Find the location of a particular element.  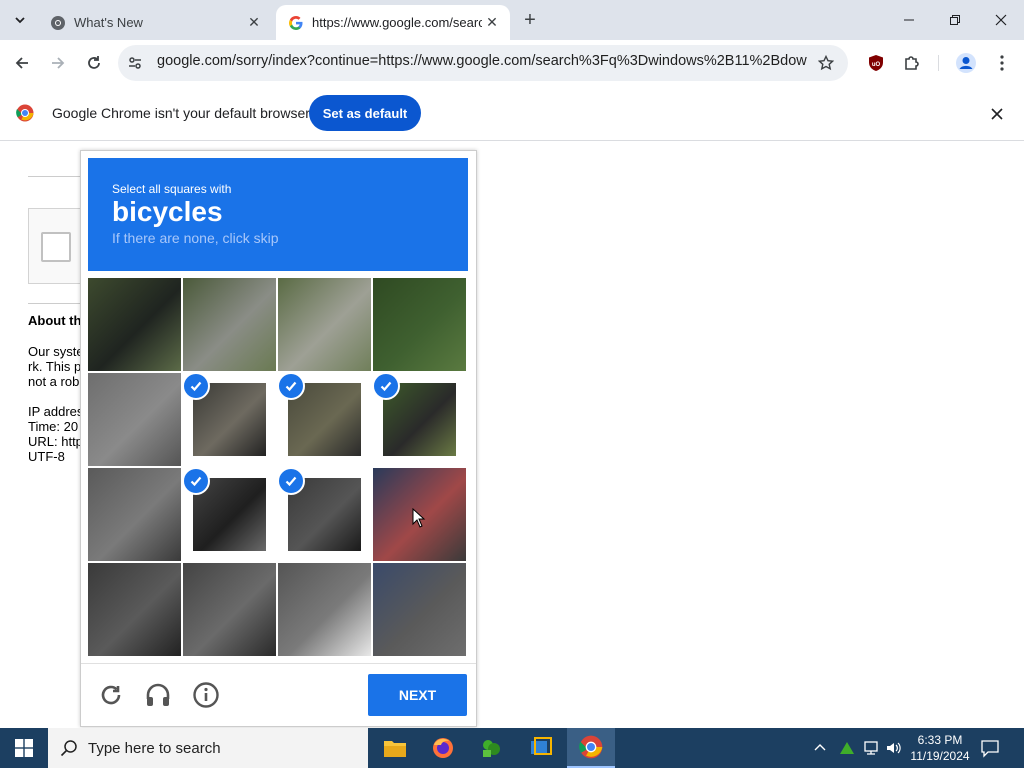

folder-icon is located at coordinates (395, 749).